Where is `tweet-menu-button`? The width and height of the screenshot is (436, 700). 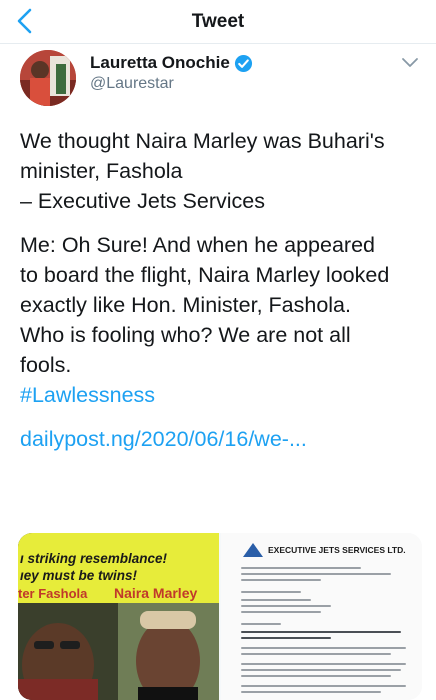
tweet-menu-button is located at coordinates (410, 63).